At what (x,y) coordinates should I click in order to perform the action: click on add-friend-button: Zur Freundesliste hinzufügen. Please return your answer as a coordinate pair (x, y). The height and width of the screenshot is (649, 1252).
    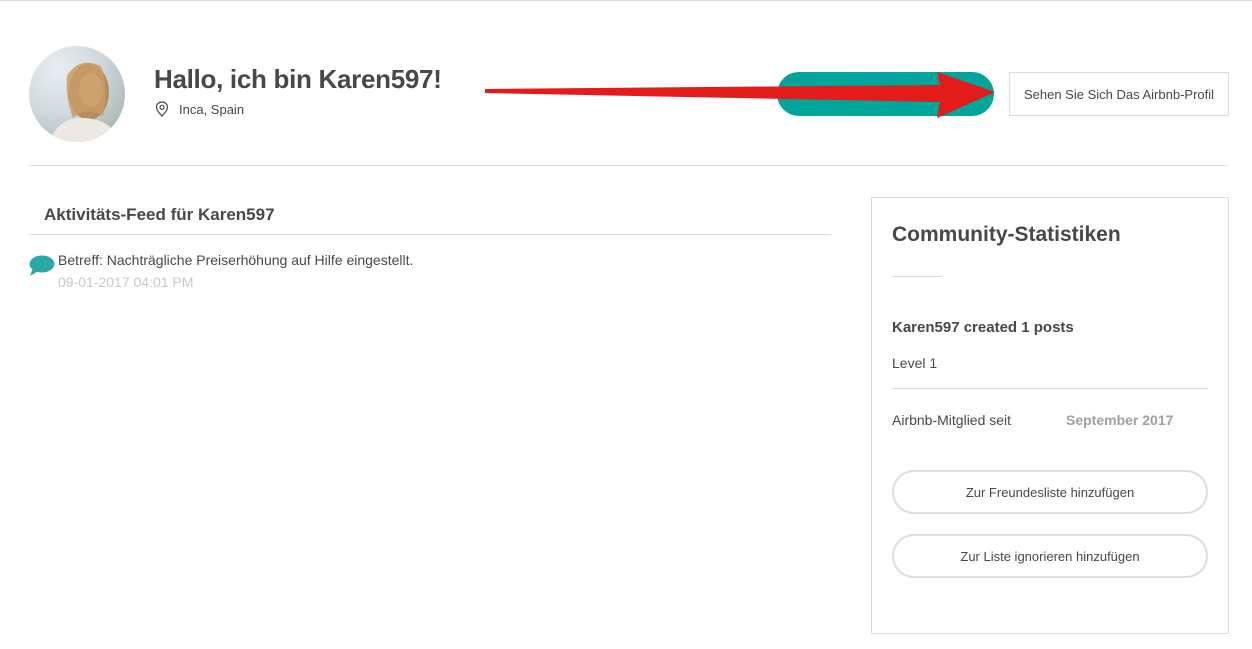
    Looking at the image, I should click on (1050, 492).